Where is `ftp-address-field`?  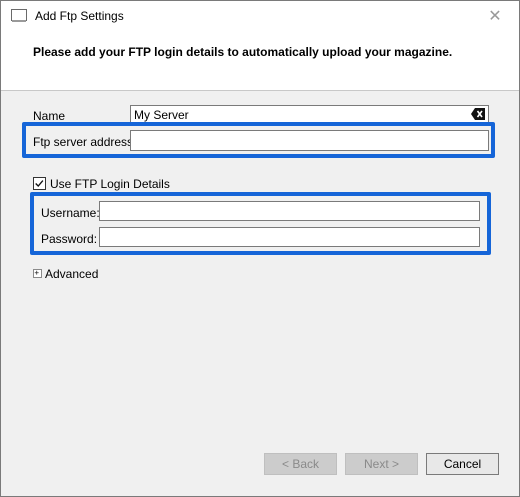
ftp-address-field is located at coordinates (309, 140).